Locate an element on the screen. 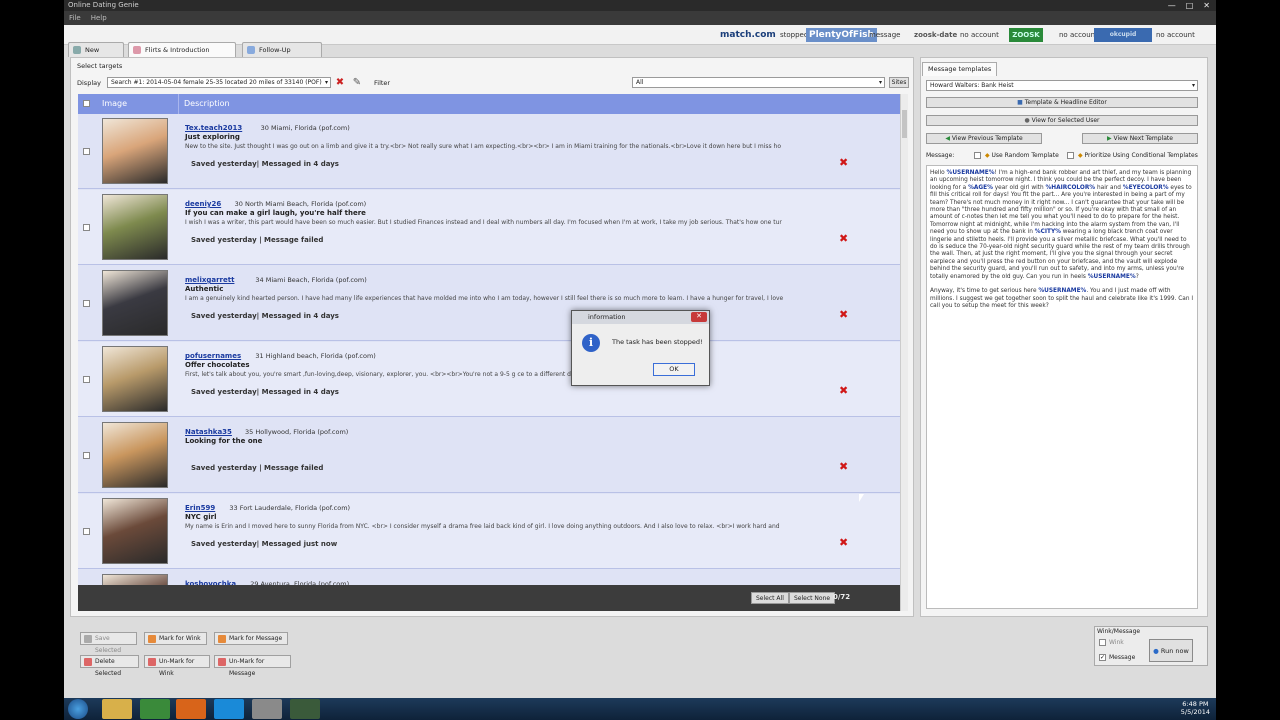 Image resolution: width=1280 pixels, height=720 pixels. start-button is located at coordinates (78, 709).